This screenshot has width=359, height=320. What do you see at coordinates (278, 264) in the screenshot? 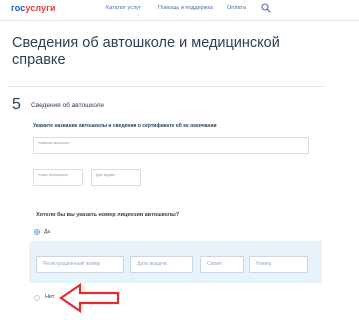
I see `number-input: Номер` at bounding box center [278, 264].